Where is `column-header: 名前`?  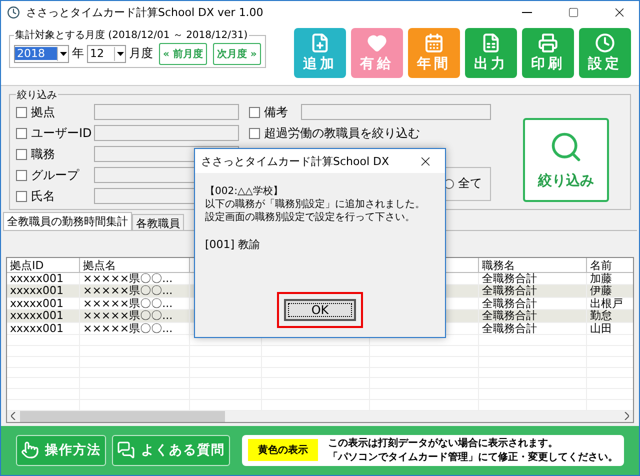 column-header: 名前 is located at coordinates (610, 265).